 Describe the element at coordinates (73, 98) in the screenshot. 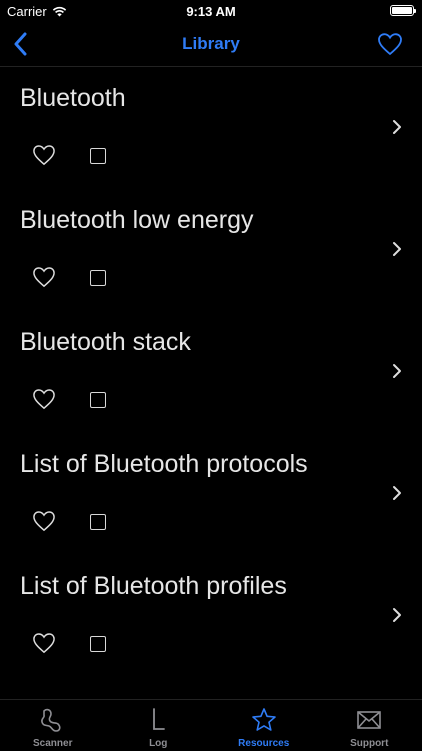

I see `list-item-title: Bluetooth` at that location.